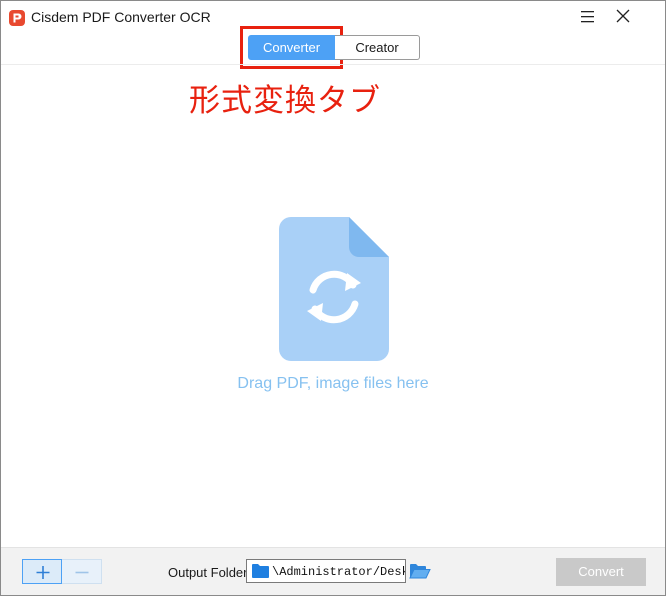  Describe the element at coordinates (601, 572) in the screenshot. I see `convert-button: Convert` at that location.